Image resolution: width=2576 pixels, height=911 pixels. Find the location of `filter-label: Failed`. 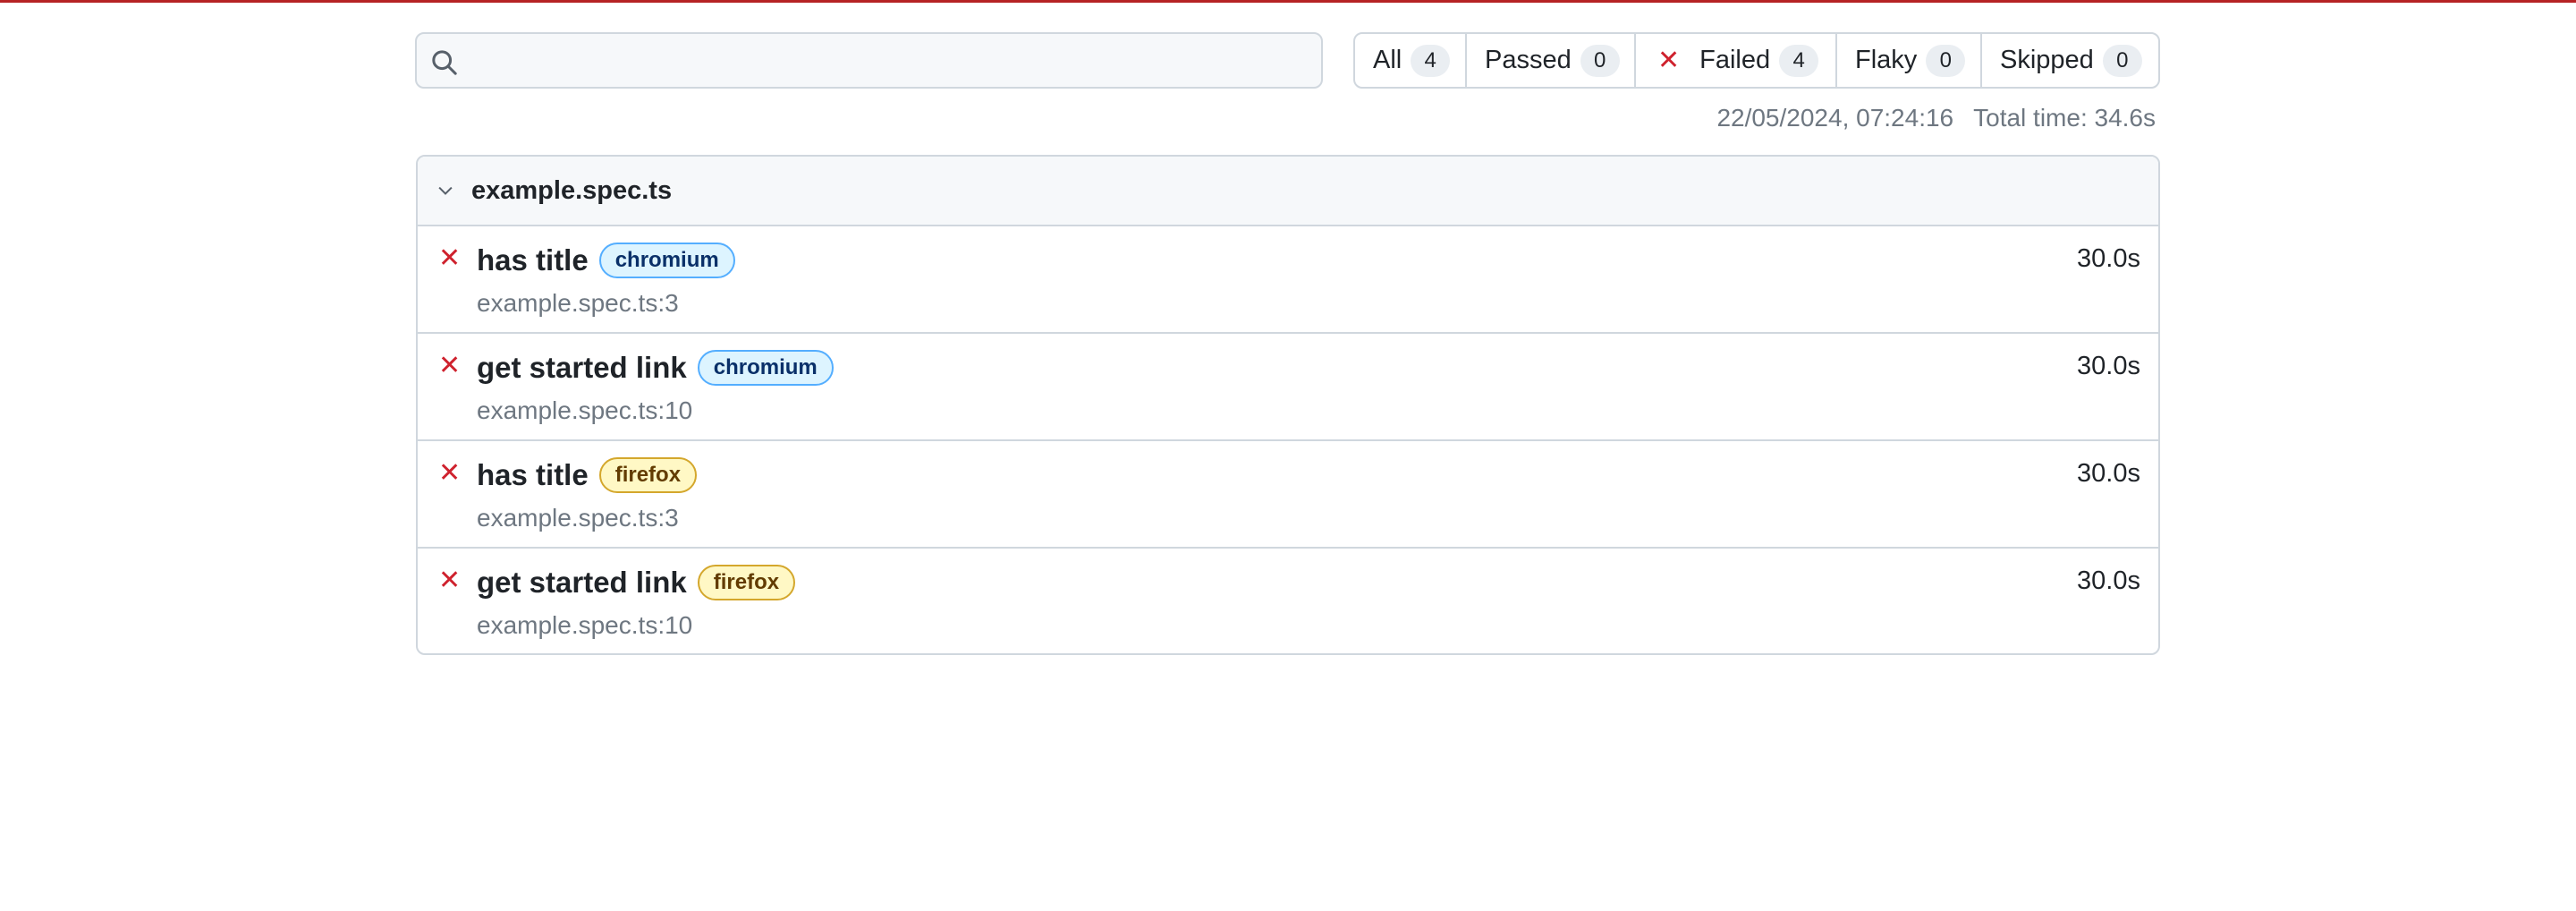

filter-label: Failed is located at coordinates (1735, 60).